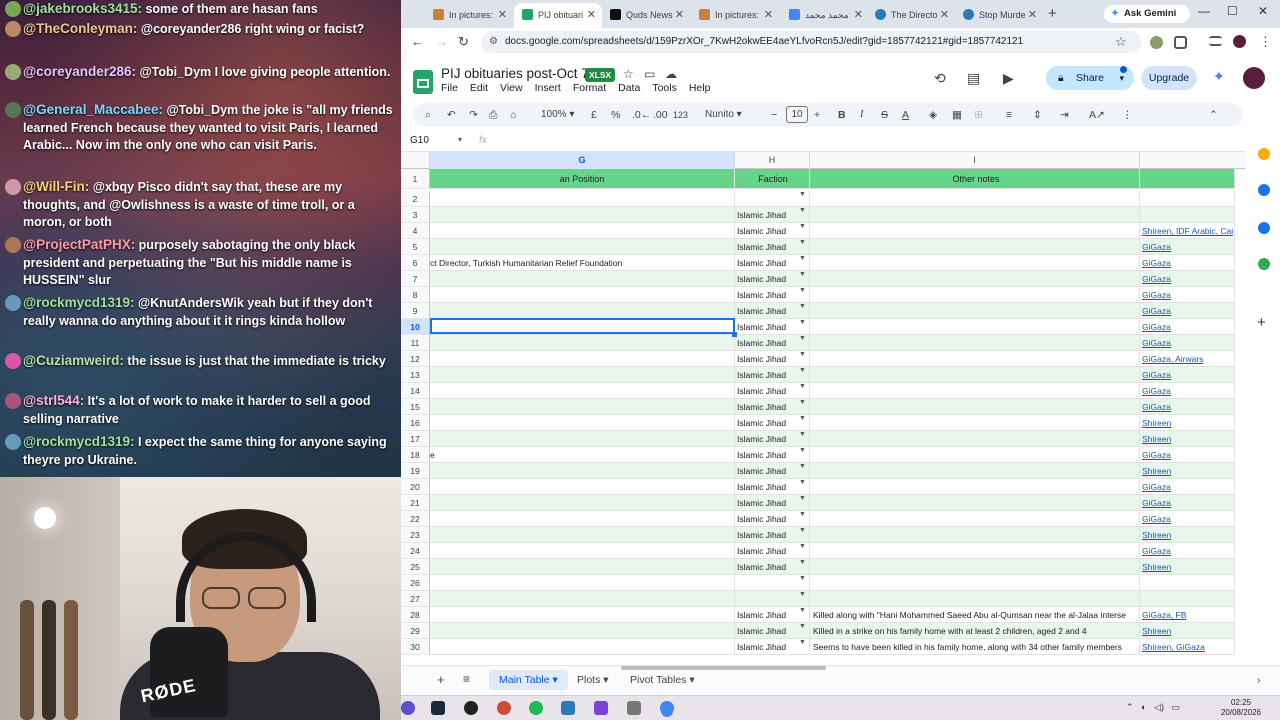 The width and height of the screenshot is (1280, 720). What do you see at coordinates (1187, 358) in the screenshot?
I see `cell-sources-link: GiGaza, Airwars` at bounding box center [1187, 358].